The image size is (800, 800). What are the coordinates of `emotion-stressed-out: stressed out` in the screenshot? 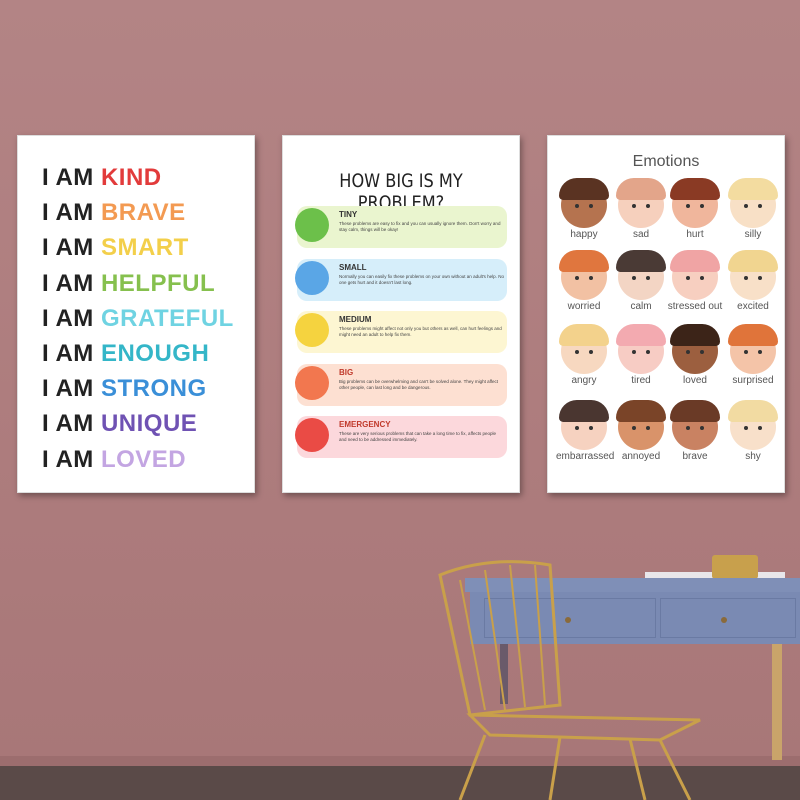 It's located at (695, 281).